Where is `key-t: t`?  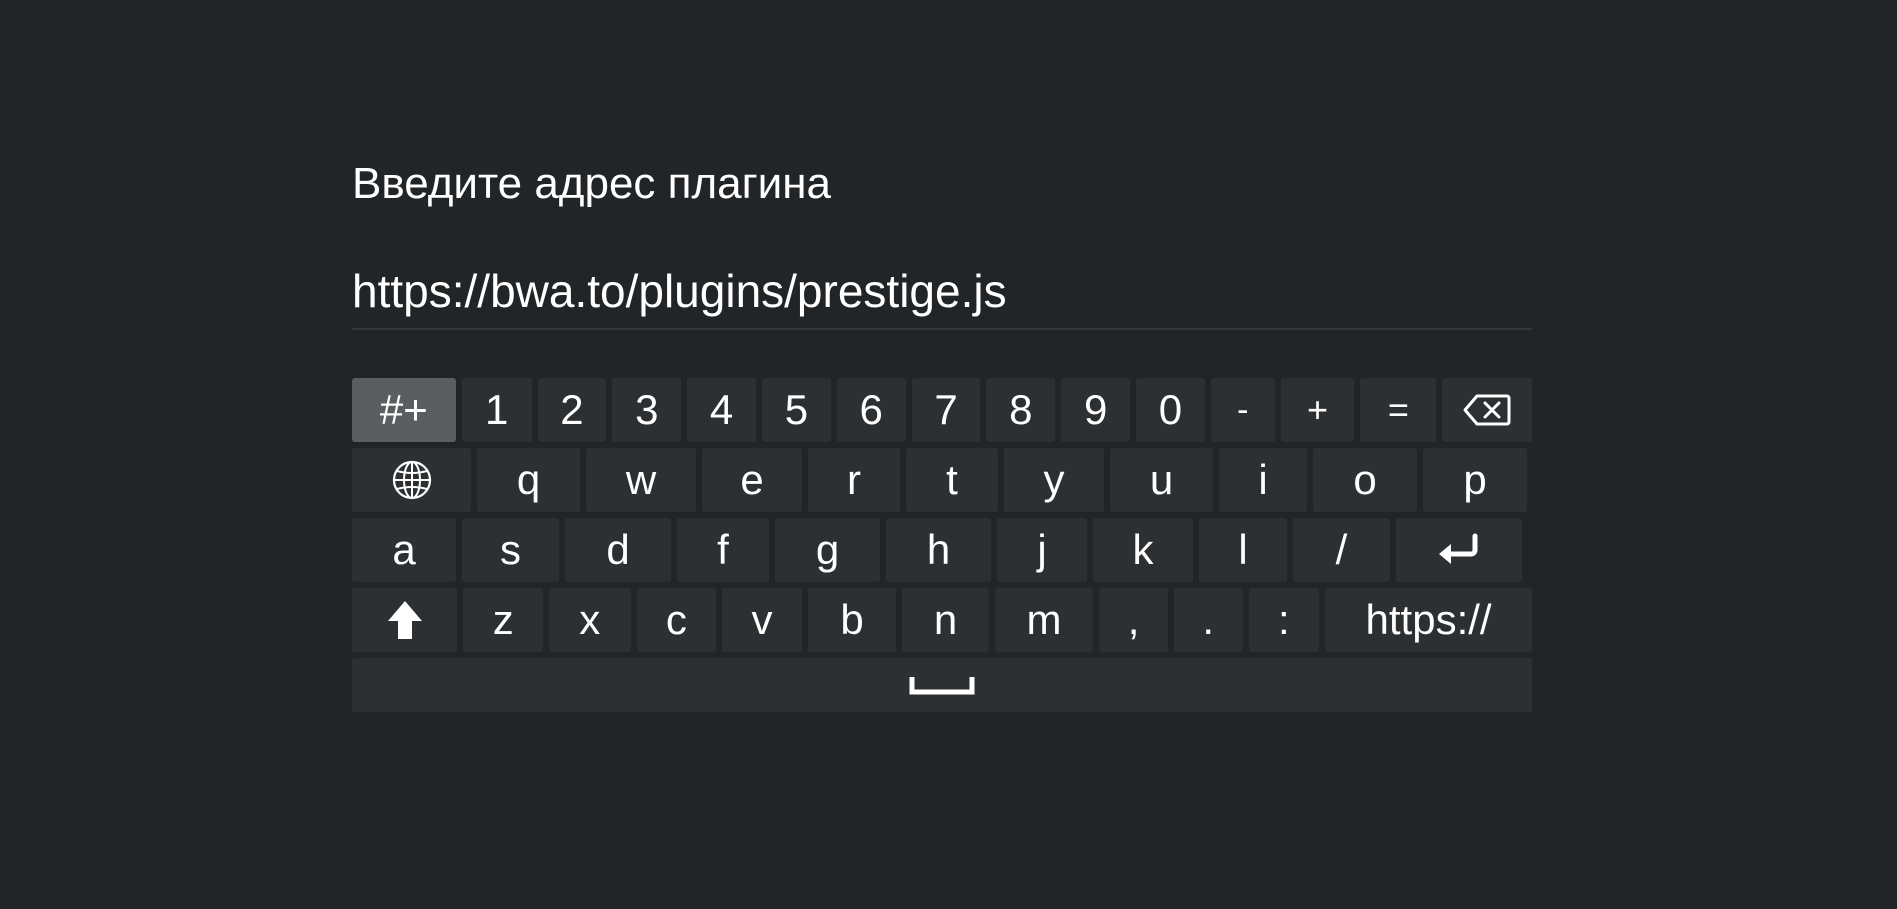
key-t: t is located at coordinates (952, 480).